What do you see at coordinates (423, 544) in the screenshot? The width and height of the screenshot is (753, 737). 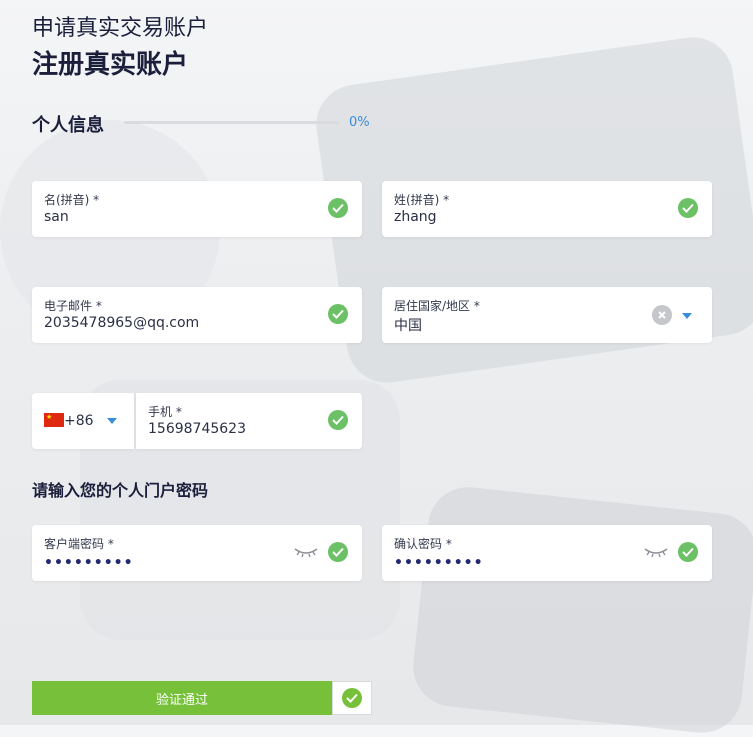 I see `confirm-password-label: 确认密码 *` at bounding box center [423, 544].